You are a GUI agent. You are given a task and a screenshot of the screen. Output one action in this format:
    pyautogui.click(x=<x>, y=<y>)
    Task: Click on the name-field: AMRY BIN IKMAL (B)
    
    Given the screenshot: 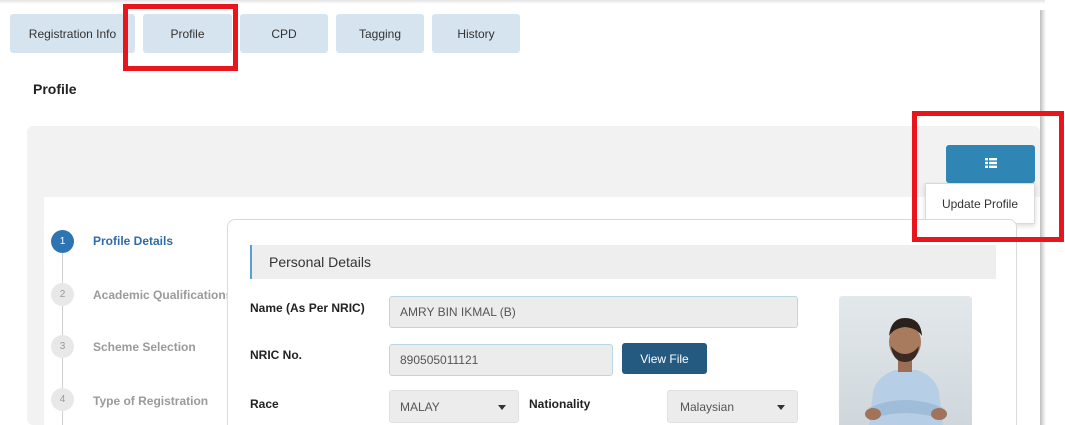 What is the action you would take?
    pyautogui.click(x=593, y=312)
    